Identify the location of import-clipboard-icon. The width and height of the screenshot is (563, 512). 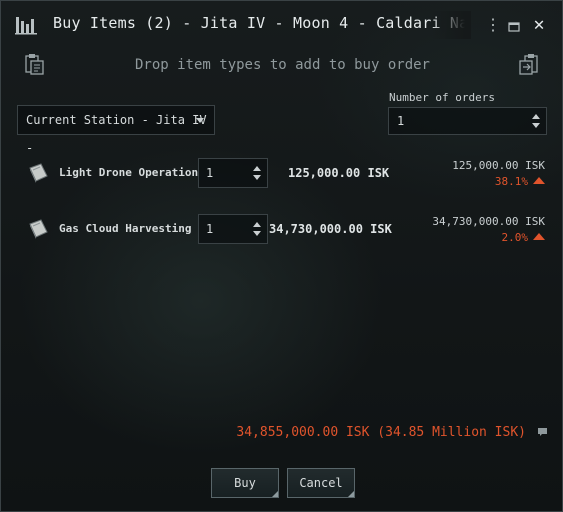
(34, 65).